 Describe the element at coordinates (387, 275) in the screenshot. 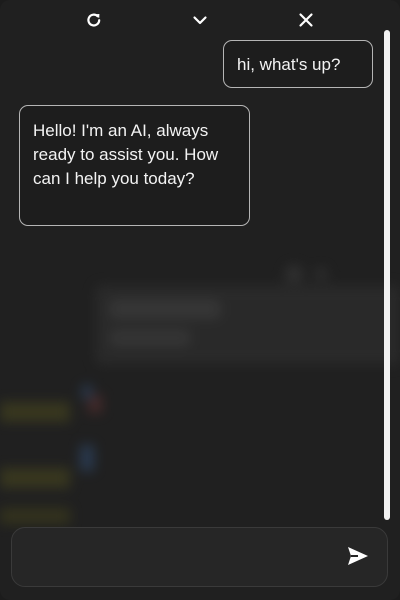

I see `chat-scrollbar` at that location.